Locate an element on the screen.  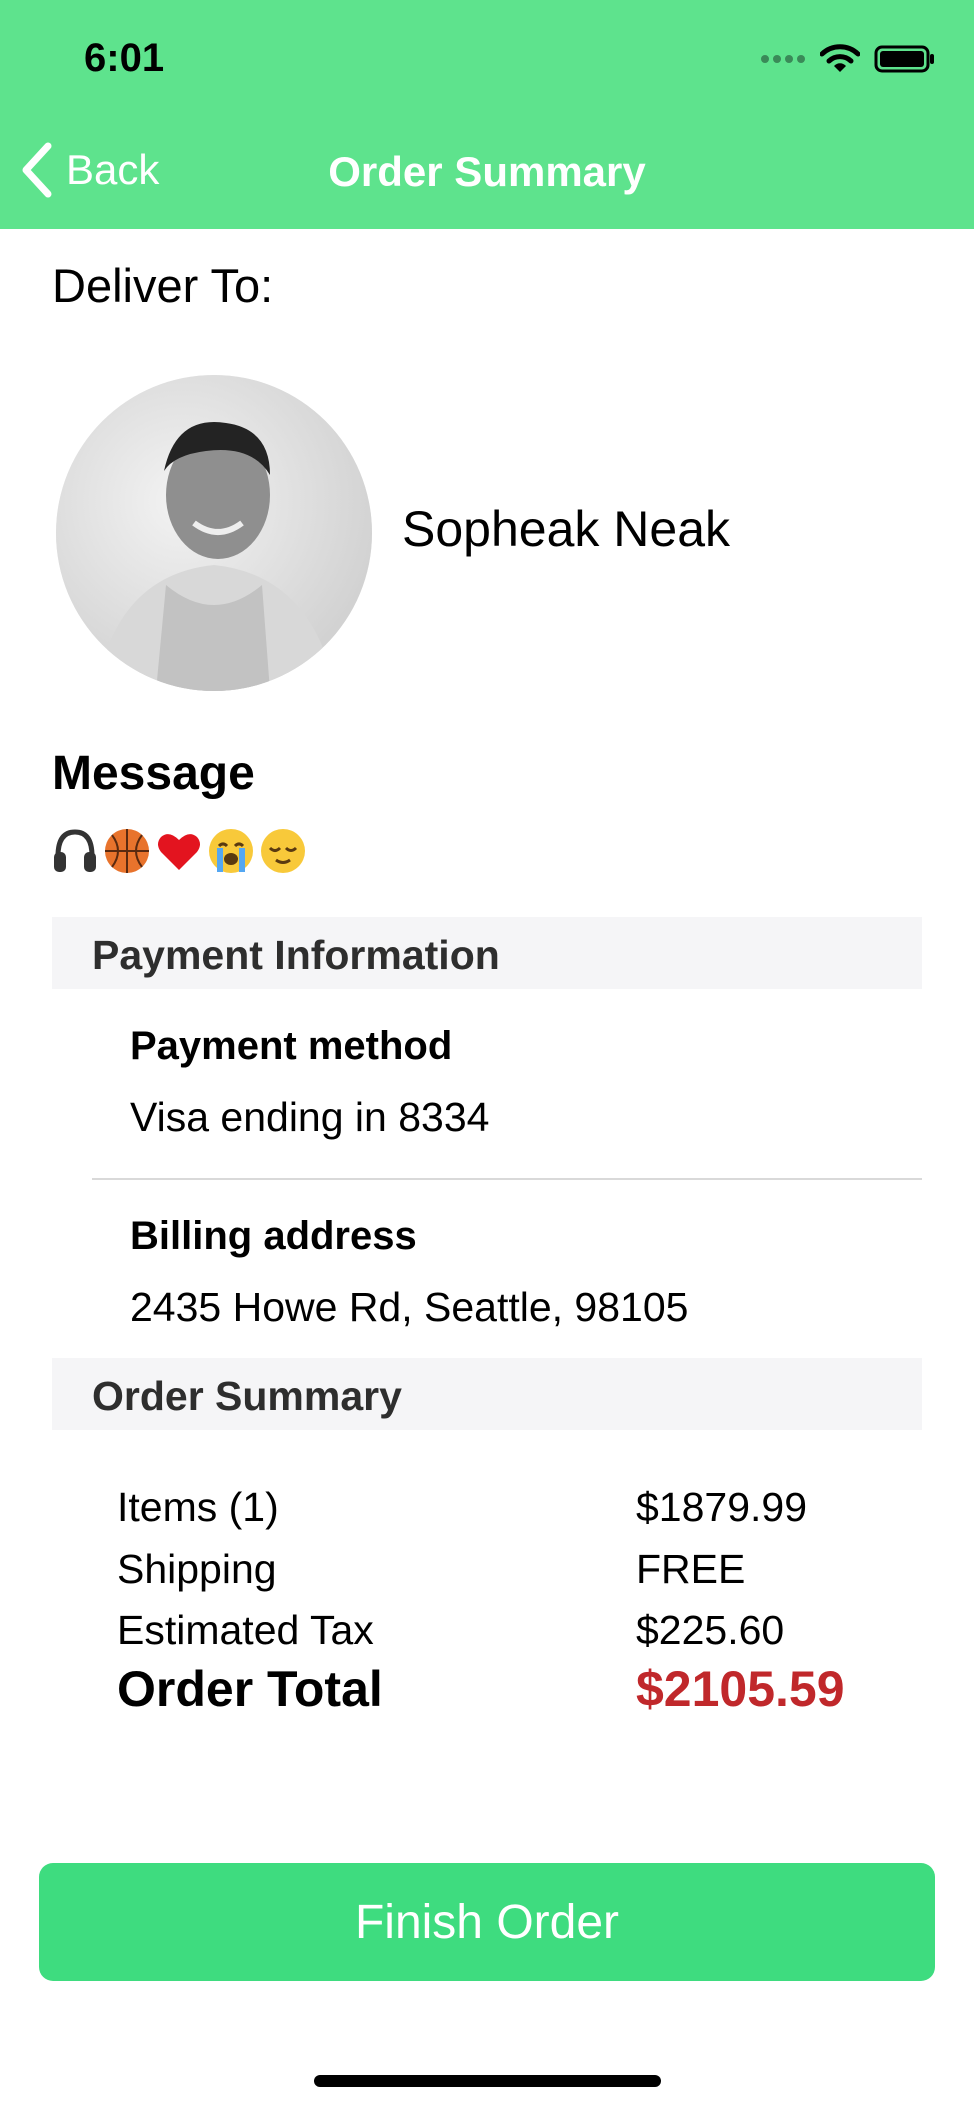
battery-icon is located at coordinates (904, 59).